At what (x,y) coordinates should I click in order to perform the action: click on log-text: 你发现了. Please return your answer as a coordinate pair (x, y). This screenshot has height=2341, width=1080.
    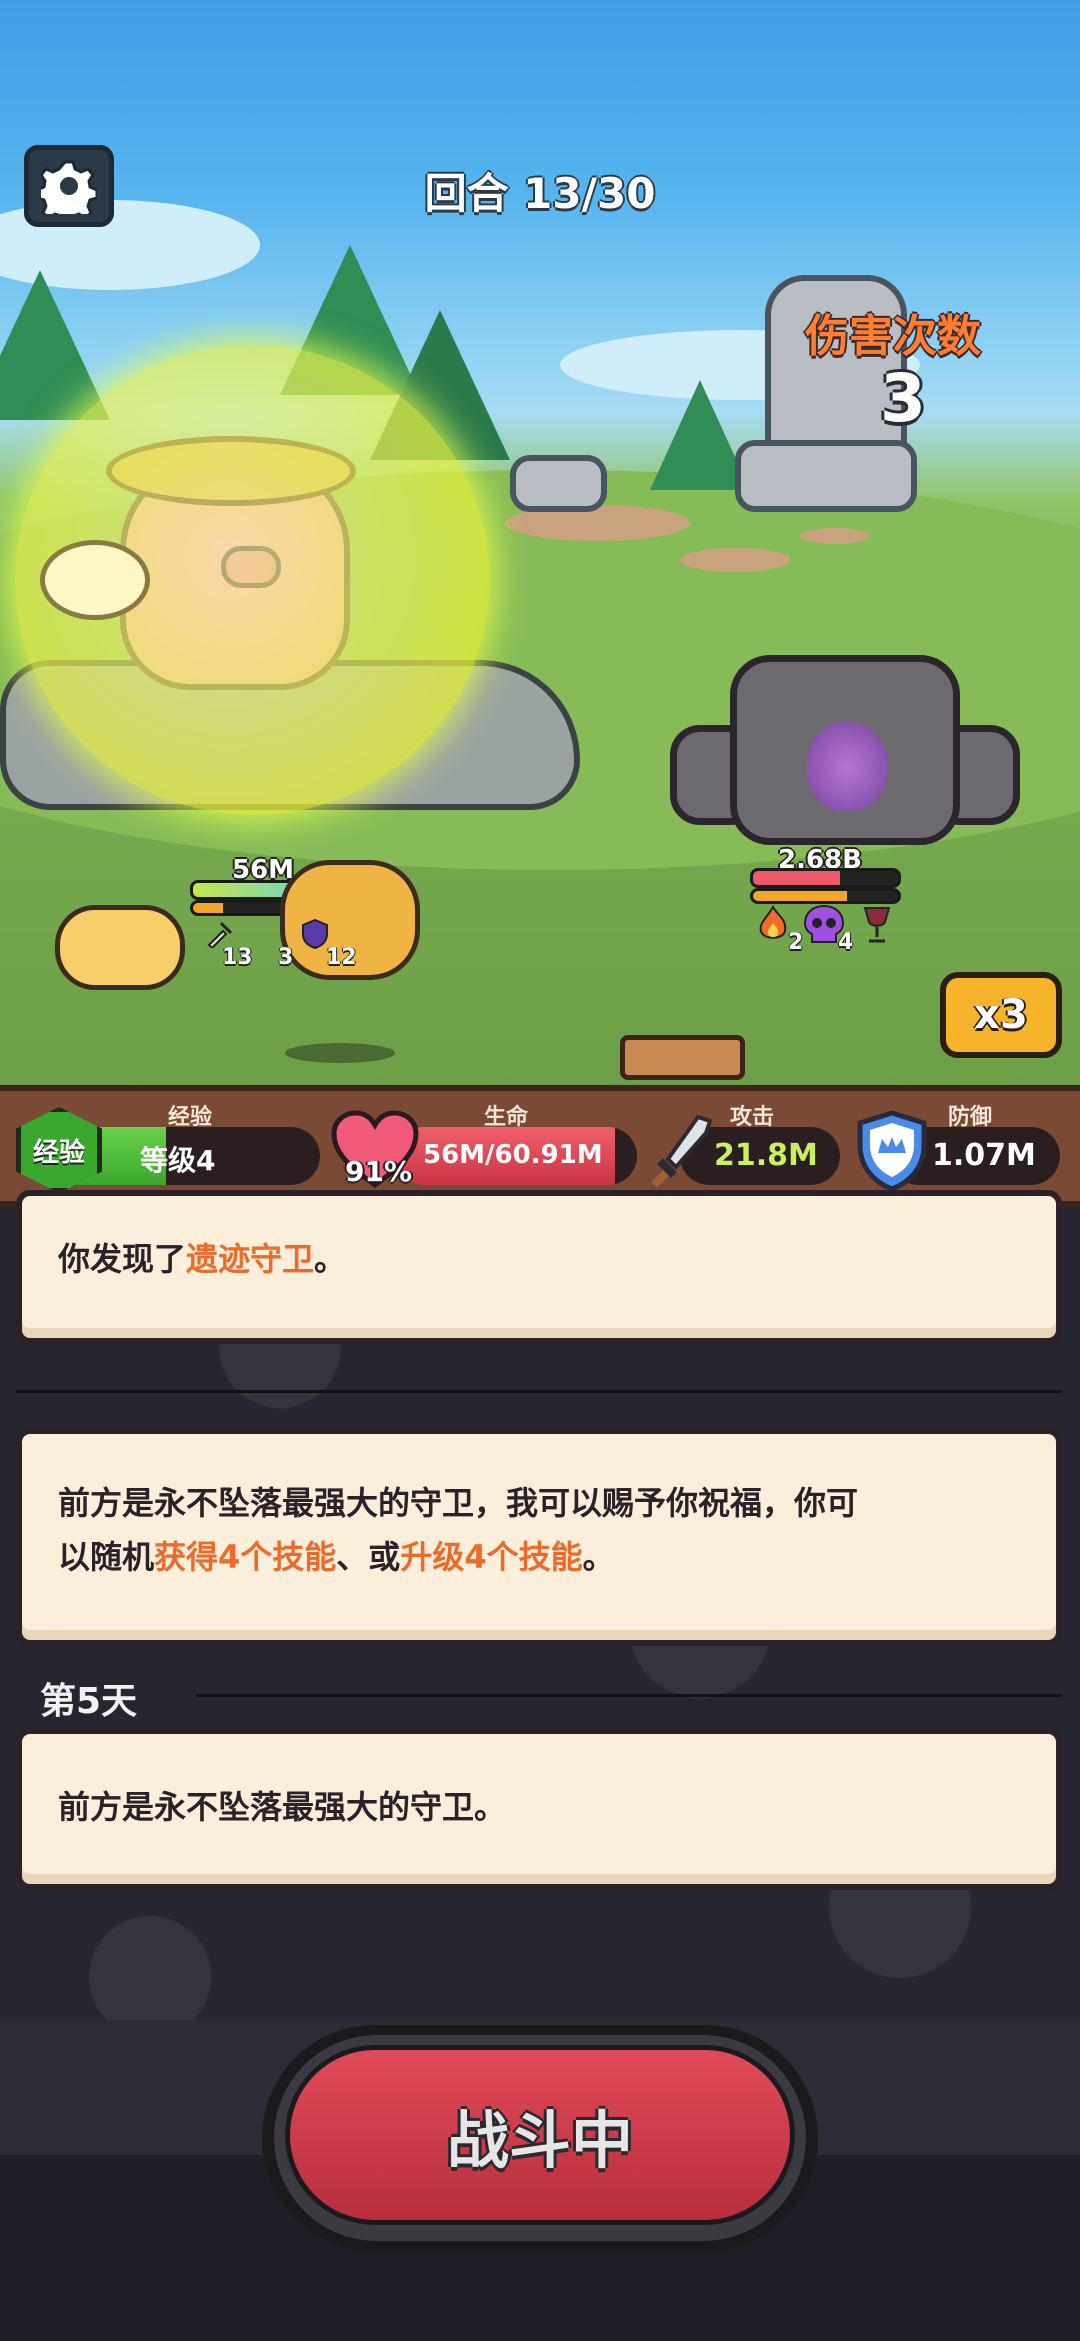
    Looking at the image, I should click on (122, 1259).